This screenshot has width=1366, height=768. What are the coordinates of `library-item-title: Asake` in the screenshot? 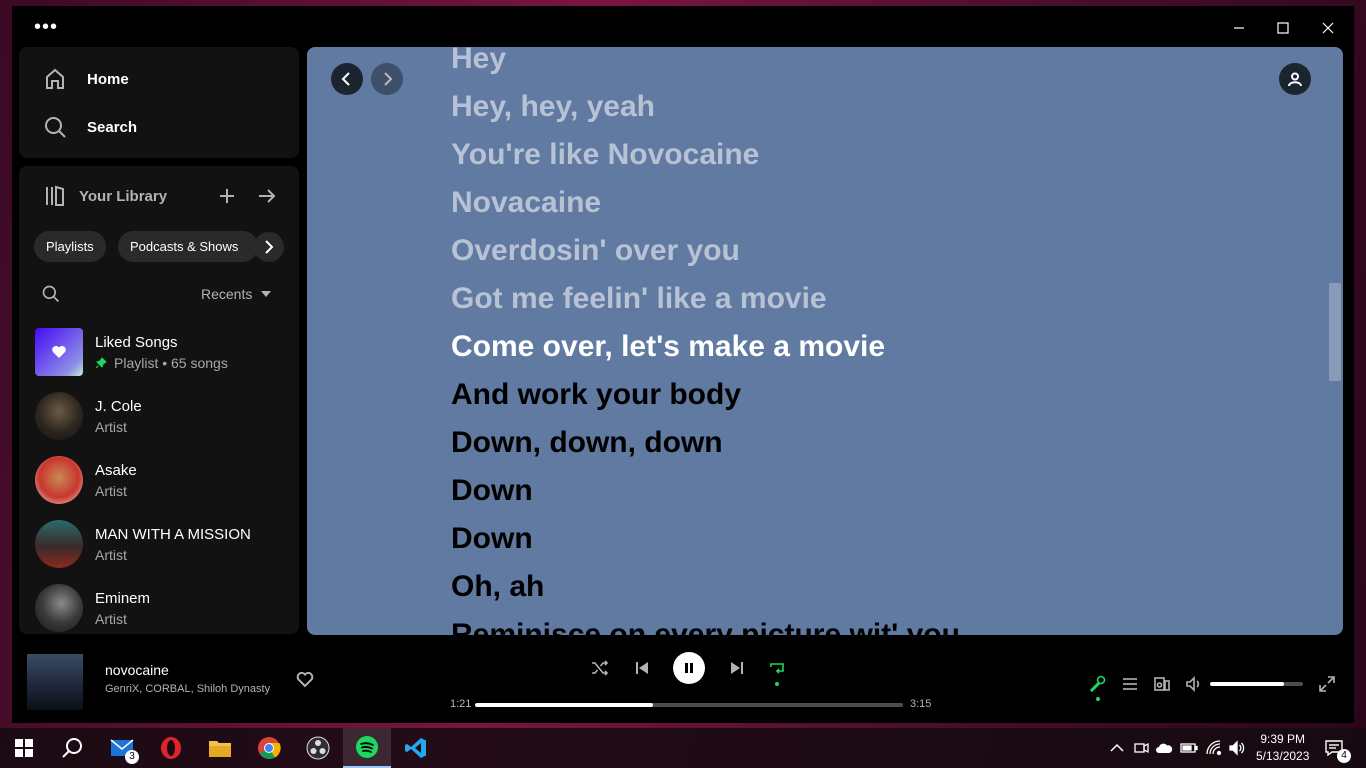 It's located at (116, 470).